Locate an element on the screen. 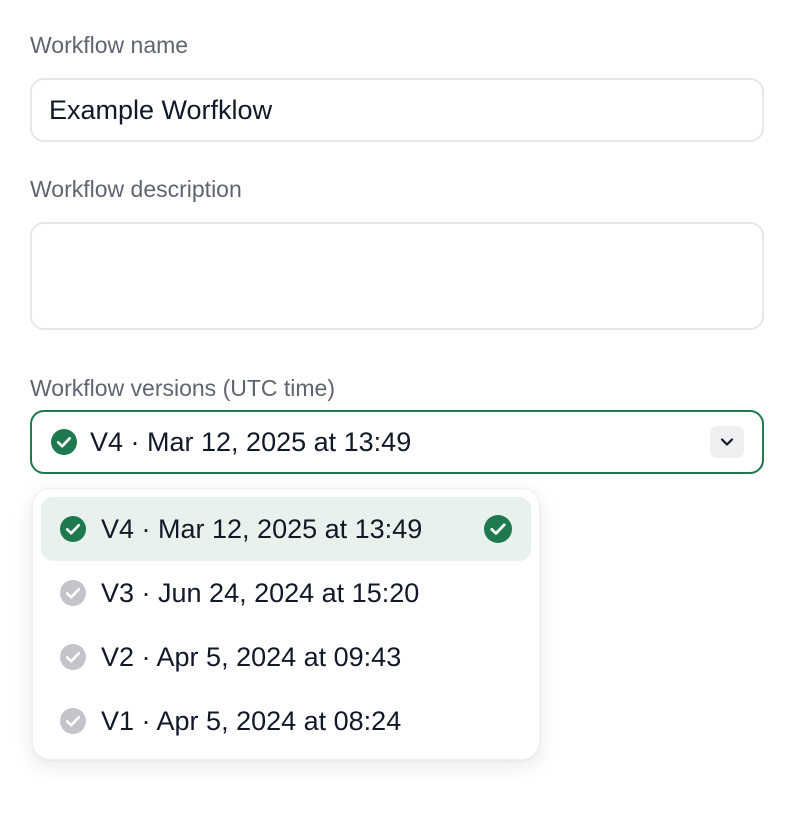 This screenshot has height=822, width=794. workflow-versions-select: V4 · Mar 12, 2025 at 13:49 is located at coordinates (397, 442).